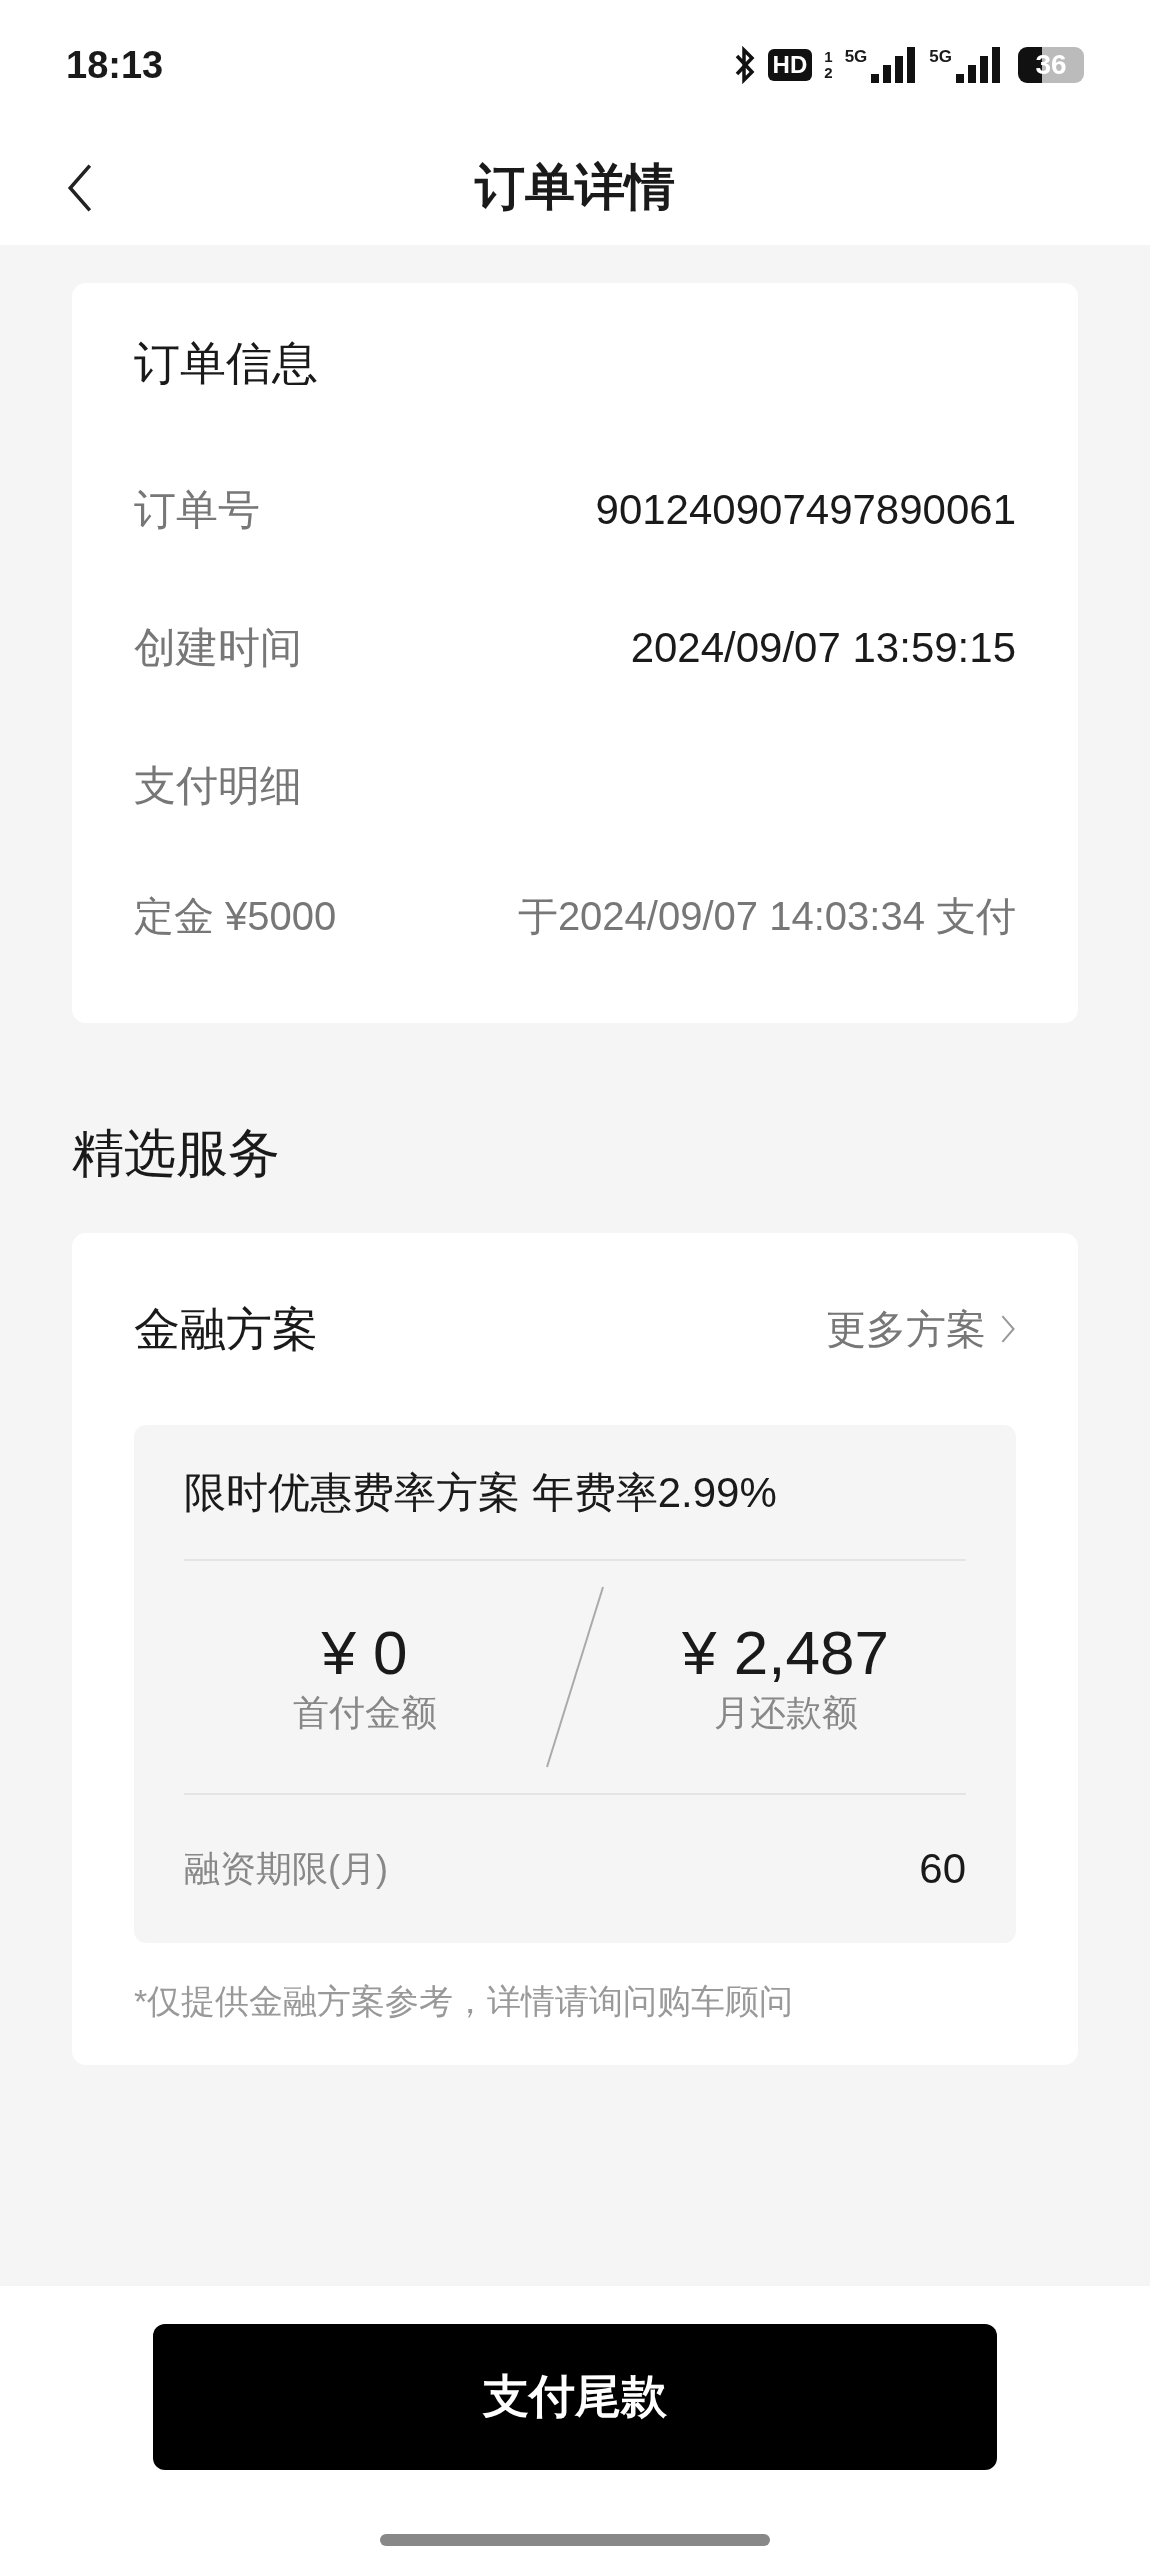 The height and width of the screenshot is (2571, 1150). What do you see at coordinates (218, 648) in the screenshot?
I see `field-label: 创建时间` at bounding box center [218, 648].